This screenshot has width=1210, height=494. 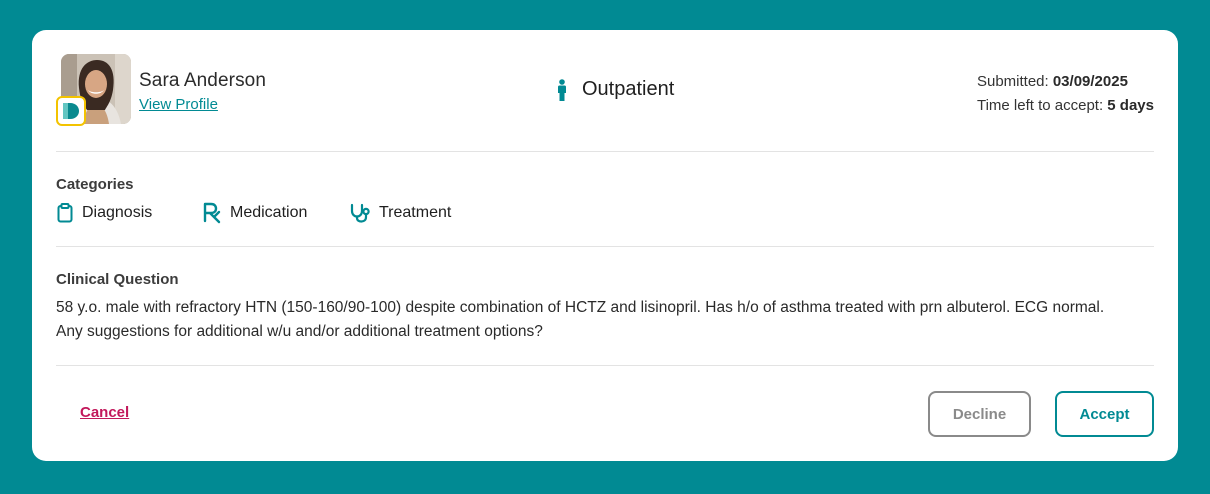 I want to click on time-left-value: 5 days, so click(x=1130, y=105).